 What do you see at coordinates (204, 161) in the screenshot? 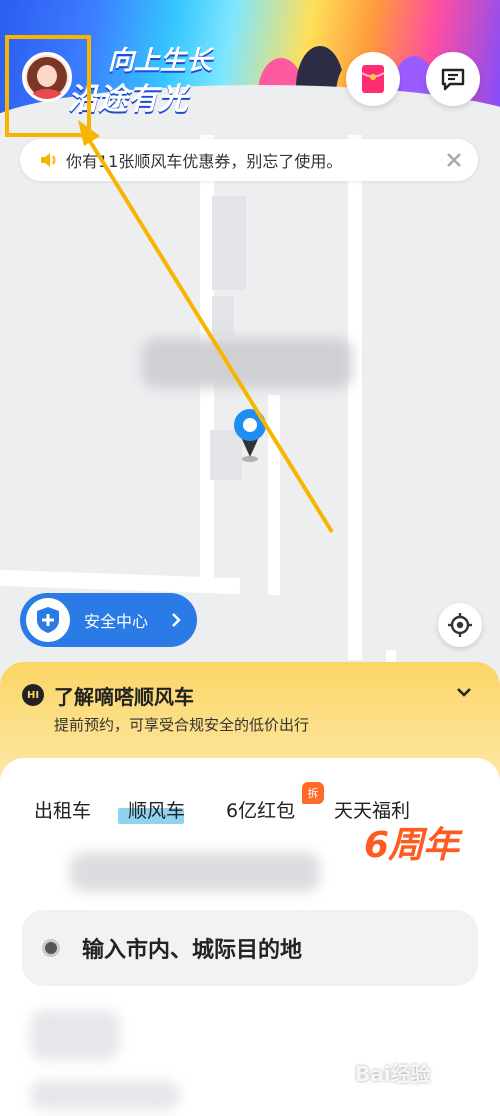
I see `notice-text: 你有11张顺风车优惠券，别忘了使用。` at bounding box center [204, 161].